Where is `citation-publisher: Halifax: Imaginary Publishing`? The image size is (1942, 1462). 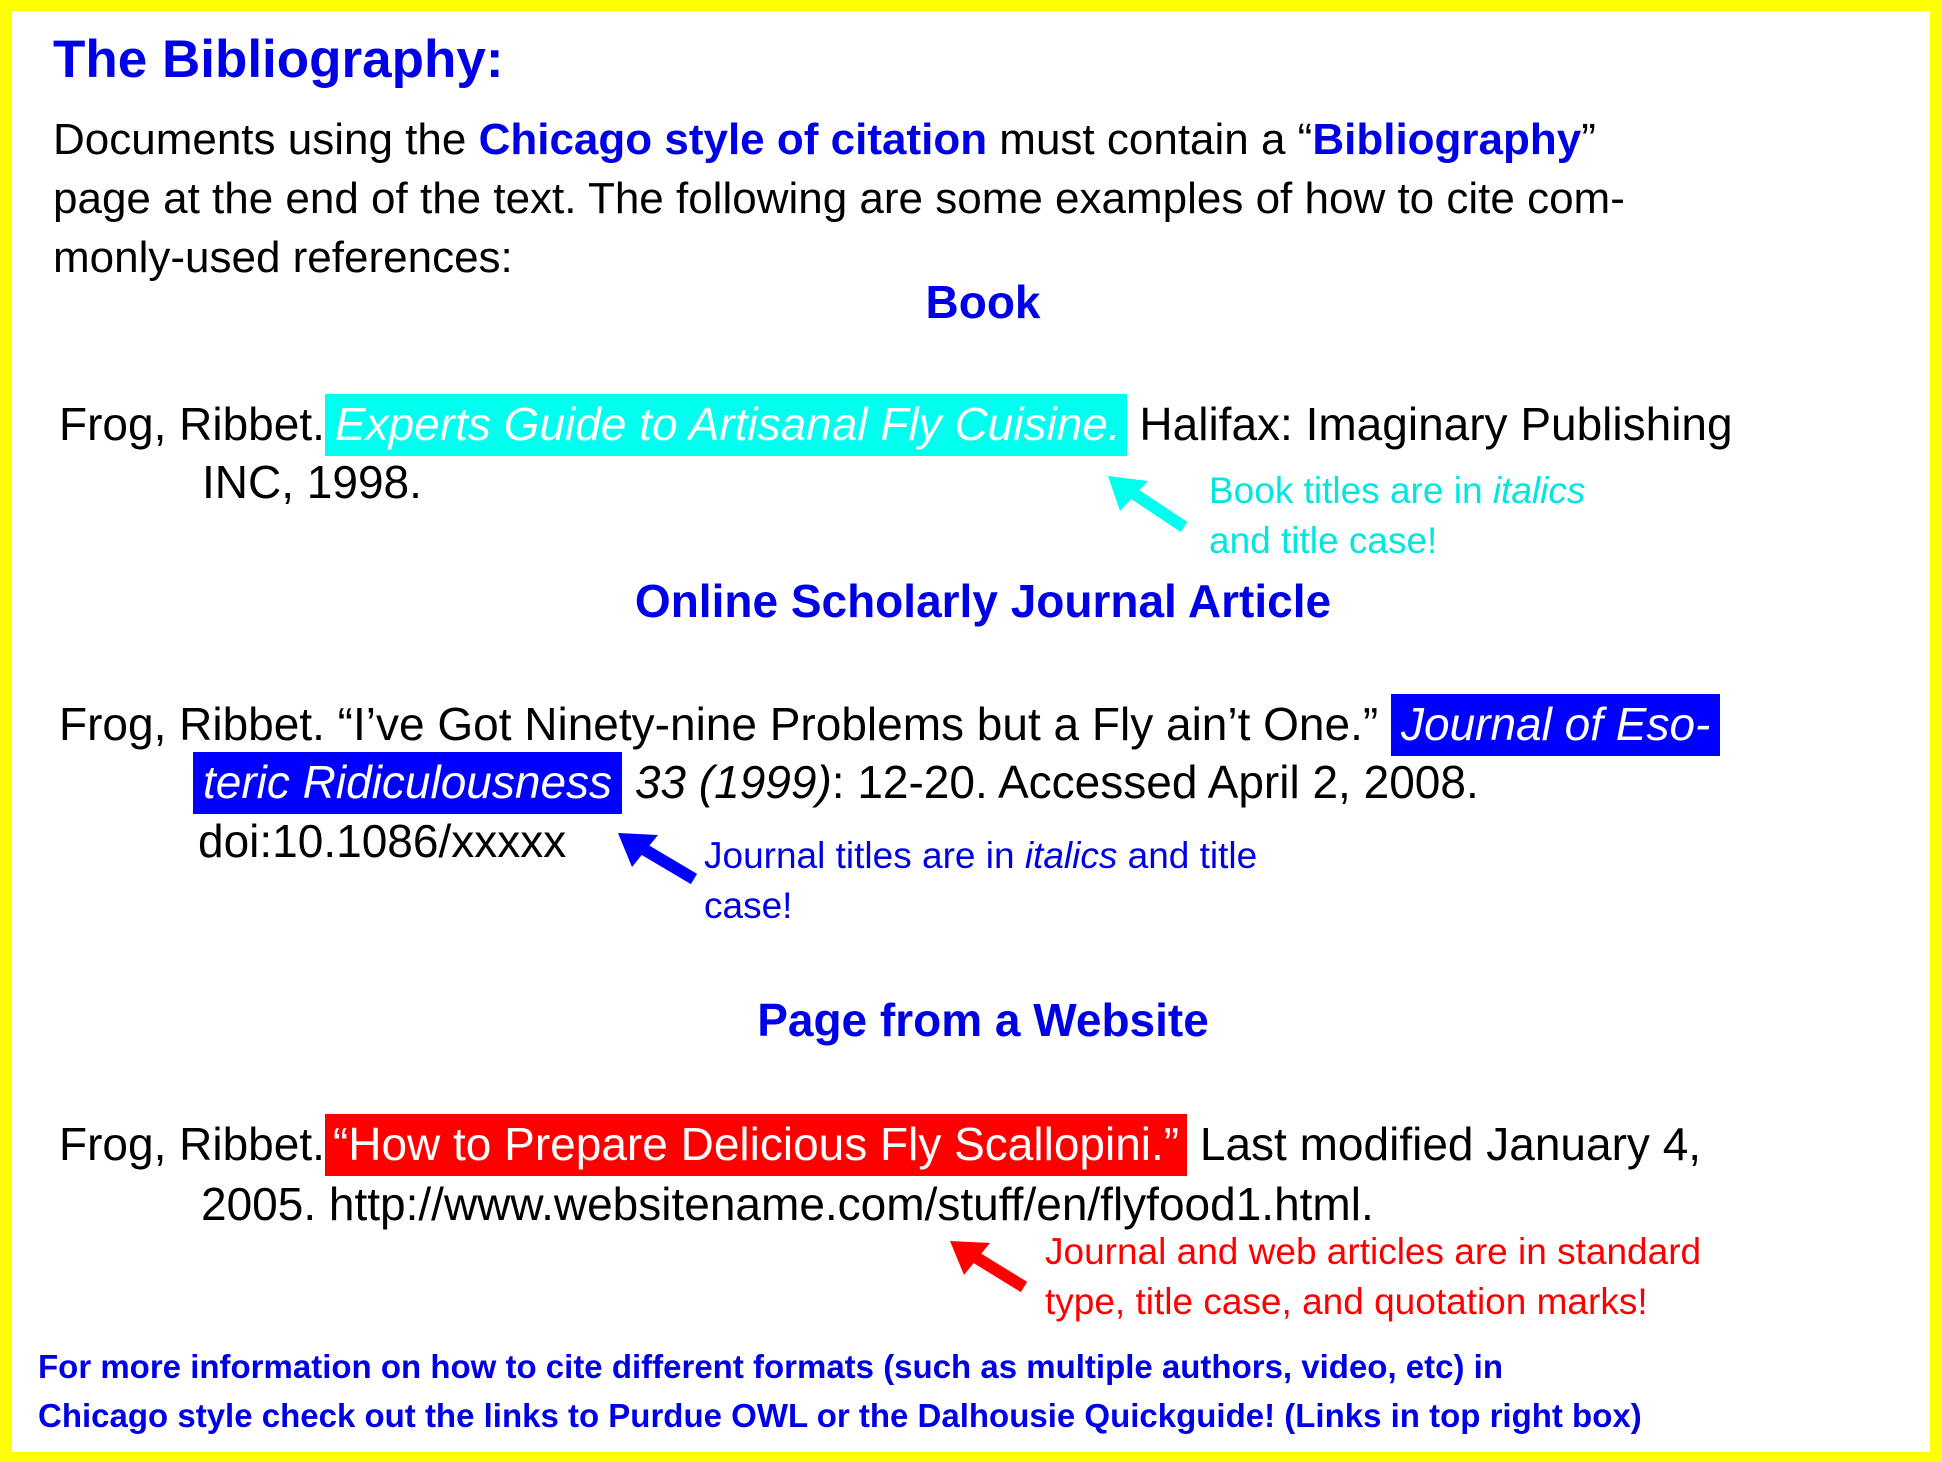 citation-publisher: Halifax: Imaginary Publishing is located at coordinates (1429, 424).